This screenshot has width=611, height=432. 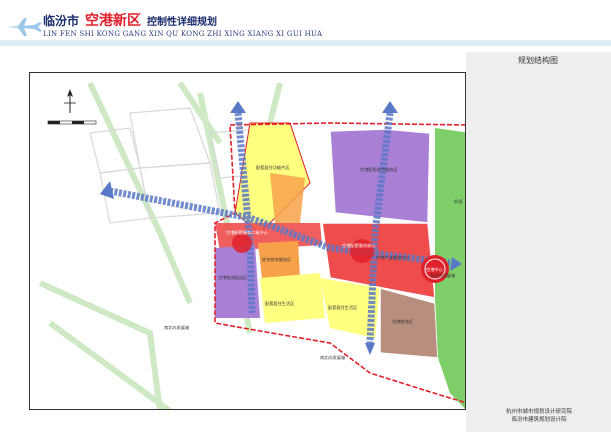 I want to click on page-title: 临汾市 空港新区 控制性详细规划, so click(x=130, y=19).